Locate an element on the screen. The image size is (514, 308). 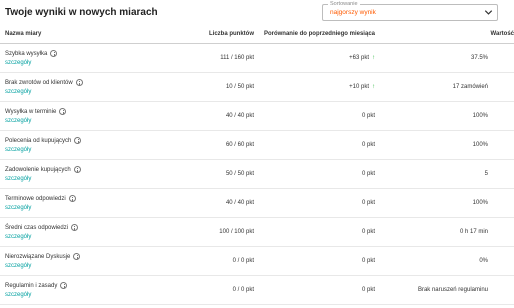
chevron-down-icon is located at coordinates (488, 12).